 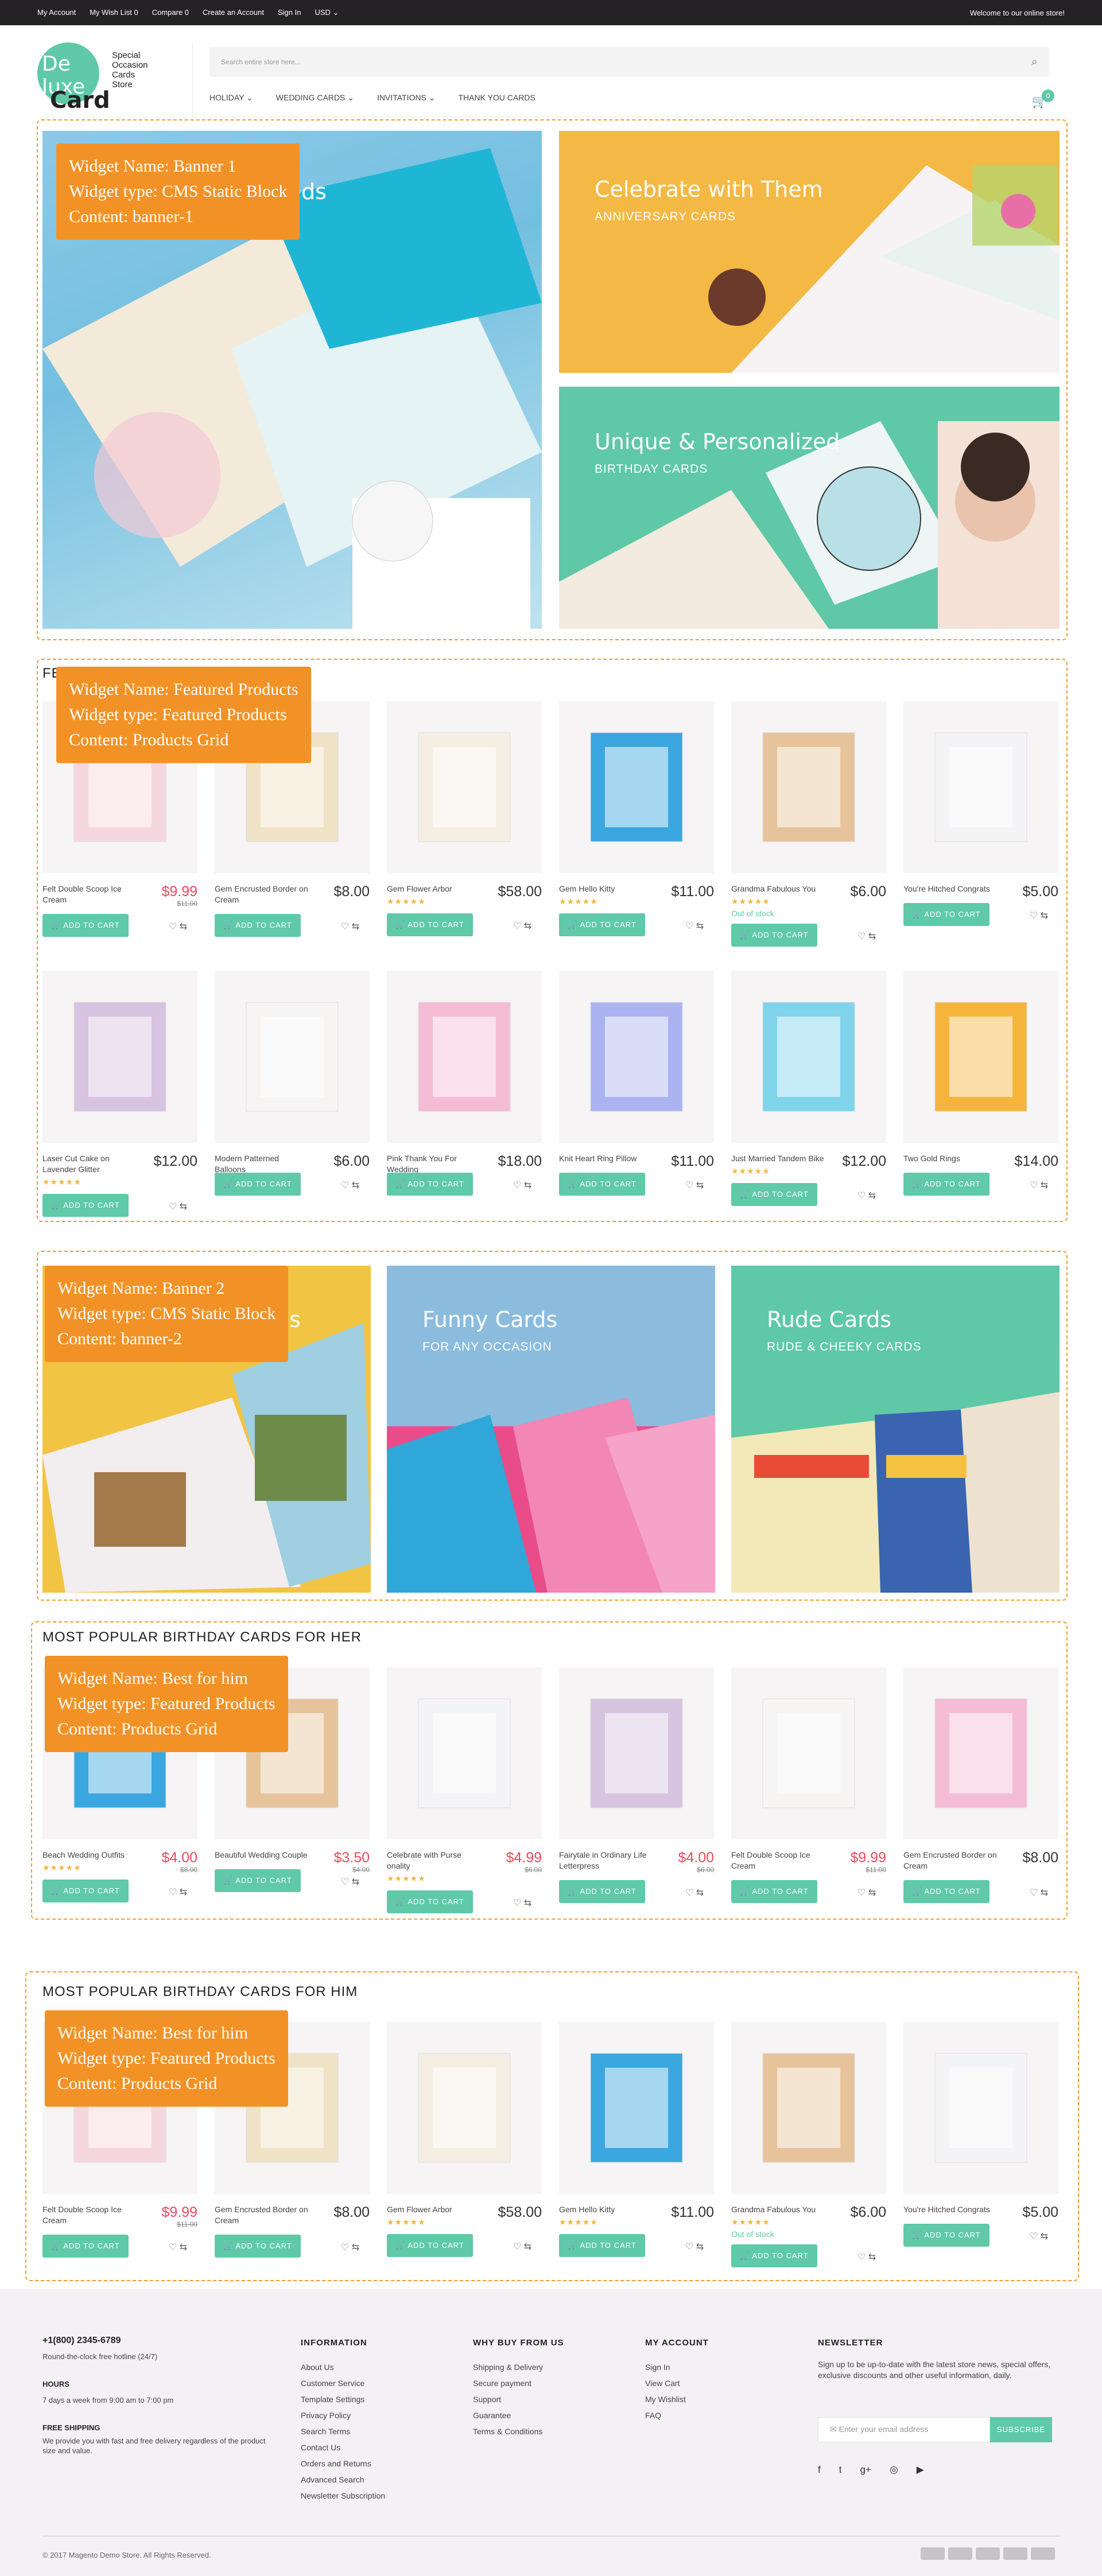 What do you see at coordinates (1043, 99) in the screenshot?
I see `cart-icon: 🛒 0` at bounding box center [1043, 99].